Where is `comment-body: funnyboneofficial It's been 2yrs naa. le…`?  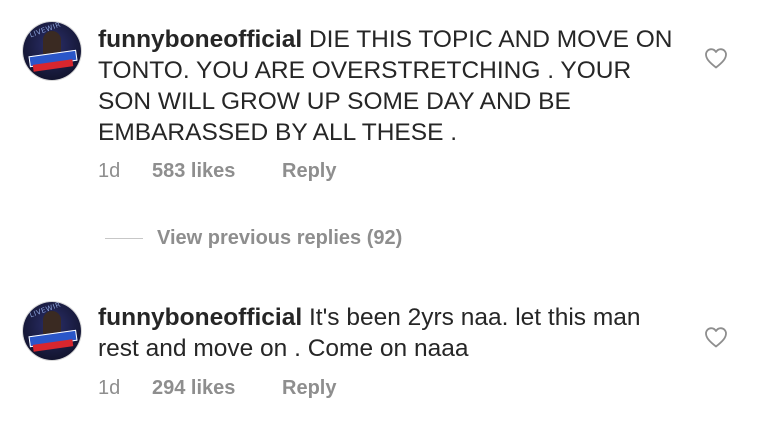 comment-body: funnyboneofficial It's been 2yrs naa. le… is located at coordinates (378, 333).